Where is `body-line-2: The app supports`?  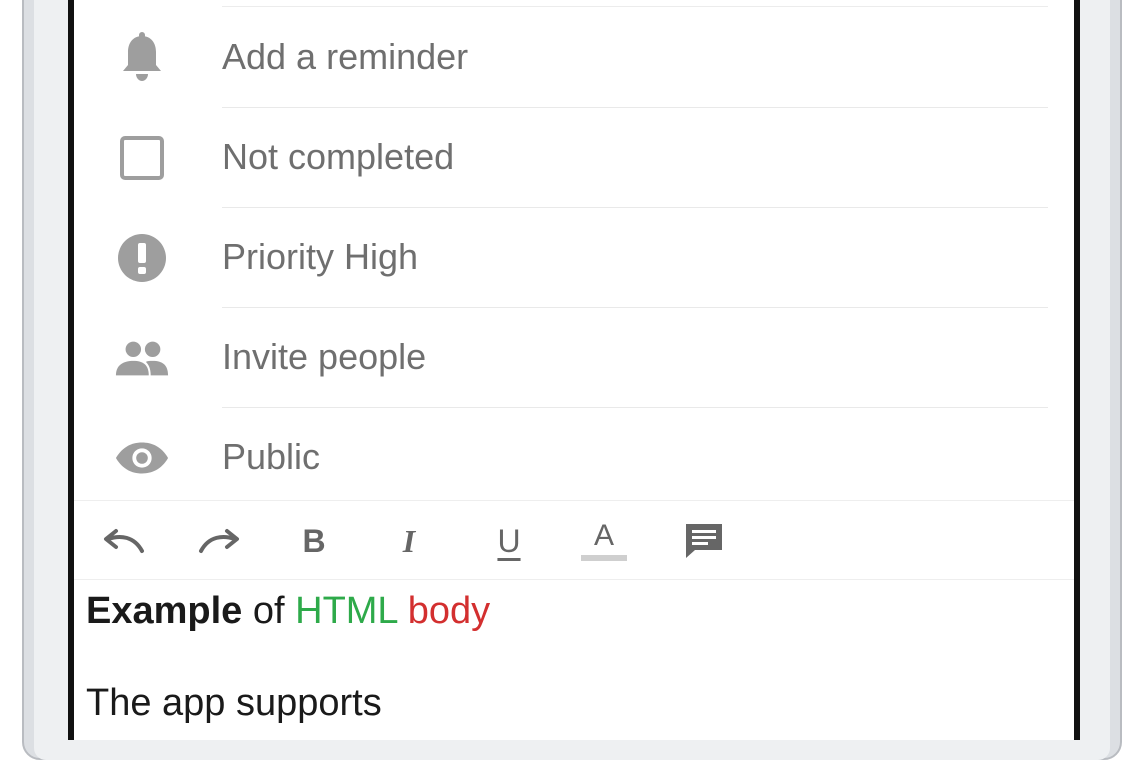 body-line-2: The app supports is located at coordinates (234, 703).